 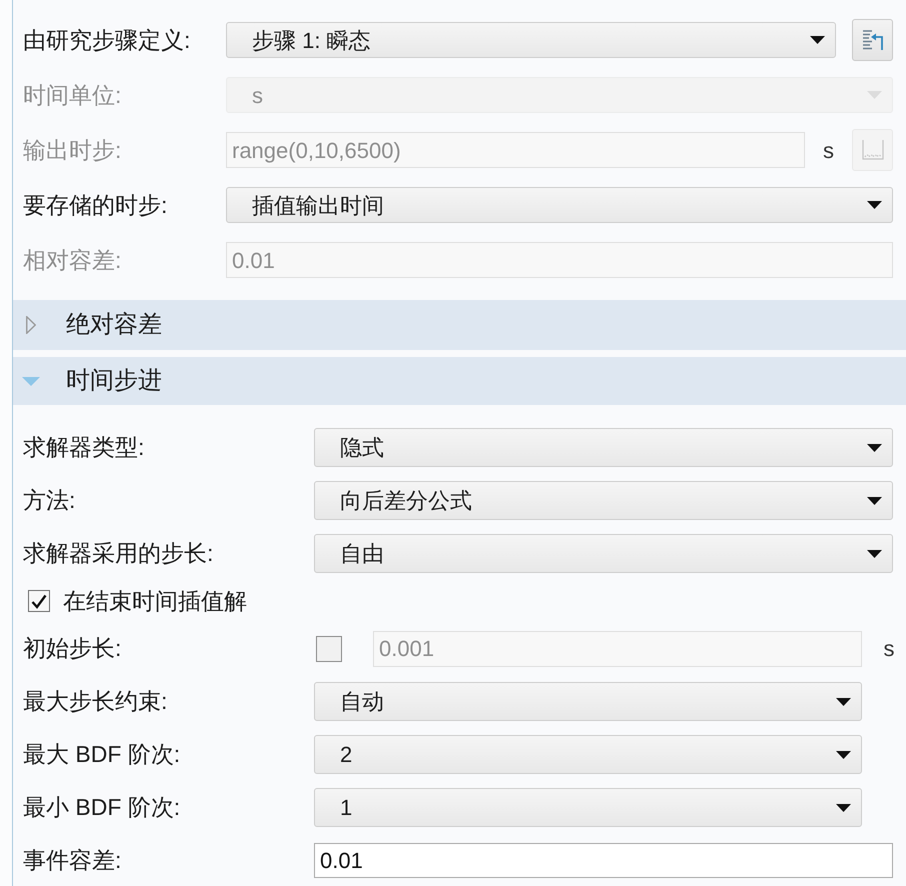 I want to click on dropdown: 插值输出时间, so click(x=559, y=205).